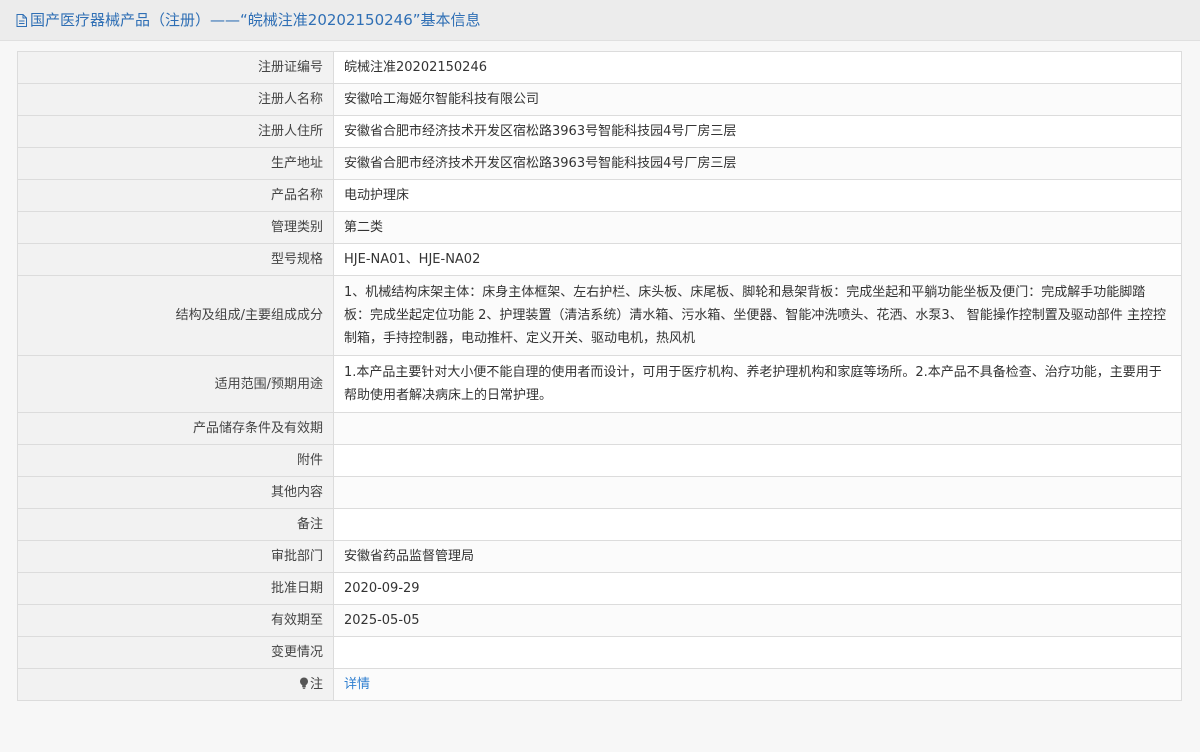  I want to click on row-label: 注册证编号, so click(175, 67).